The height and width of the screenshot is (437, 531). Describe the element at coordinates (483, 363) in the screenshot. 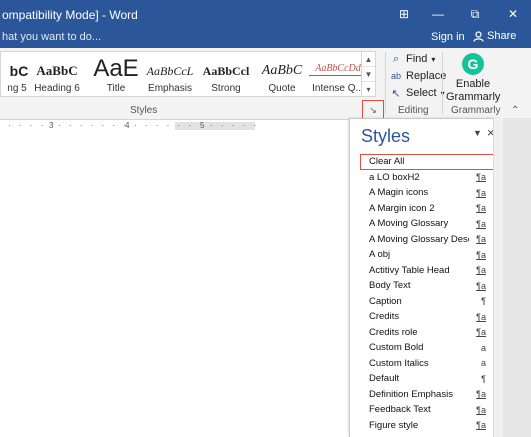

I see `character-style-icon: a` at that location.